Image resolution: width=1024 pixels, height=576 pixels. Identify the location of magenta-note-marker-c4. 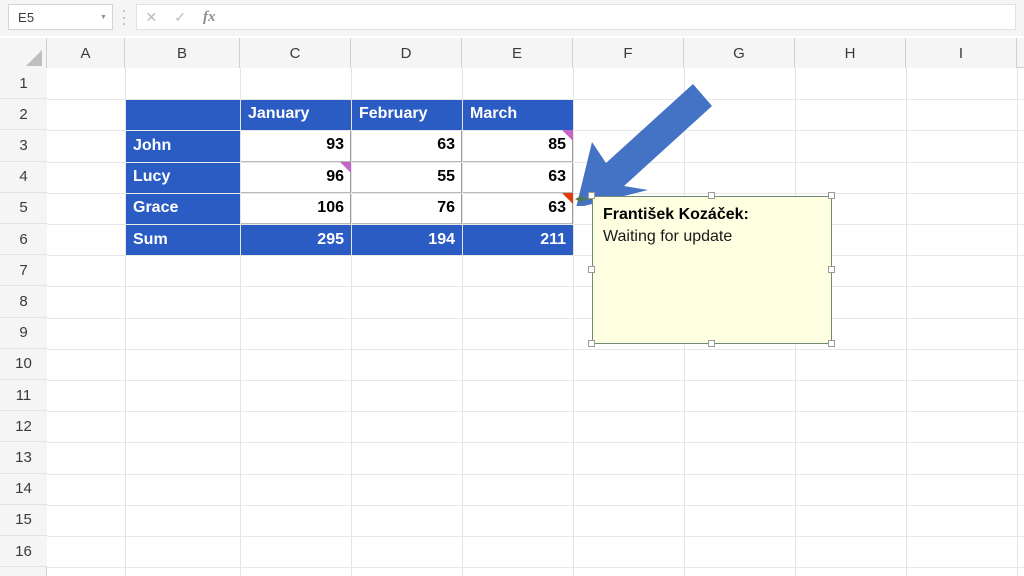
(345, 167).